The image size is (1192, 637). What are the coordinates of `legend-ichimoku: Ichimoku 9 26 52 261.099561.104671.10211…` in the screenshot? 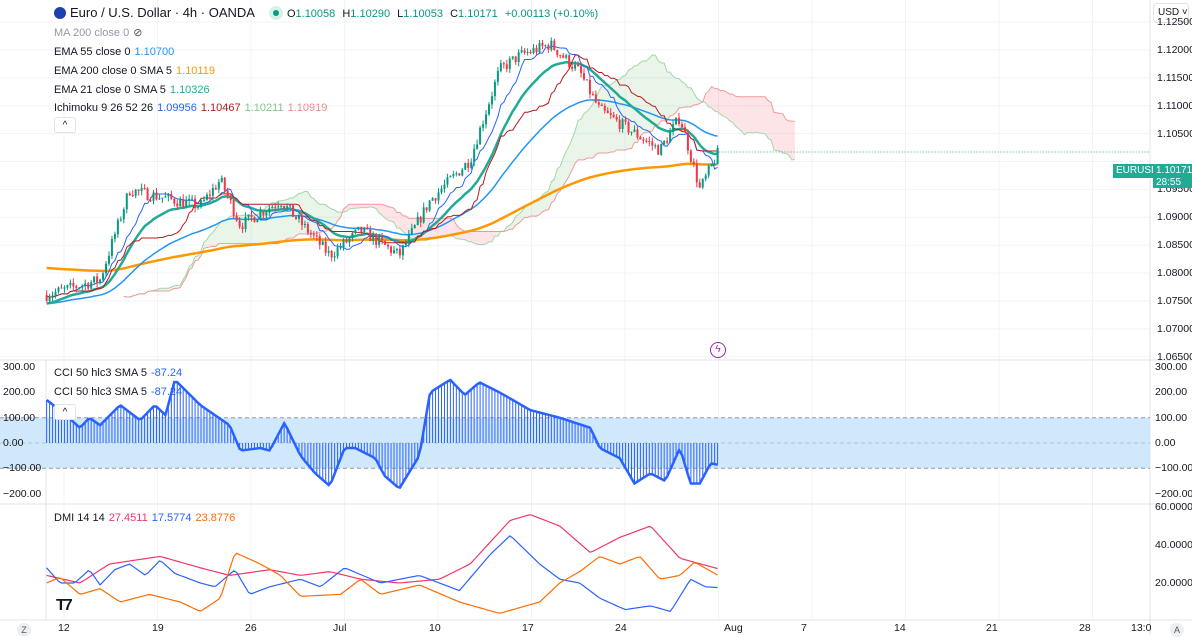 It's located at (192, 108).